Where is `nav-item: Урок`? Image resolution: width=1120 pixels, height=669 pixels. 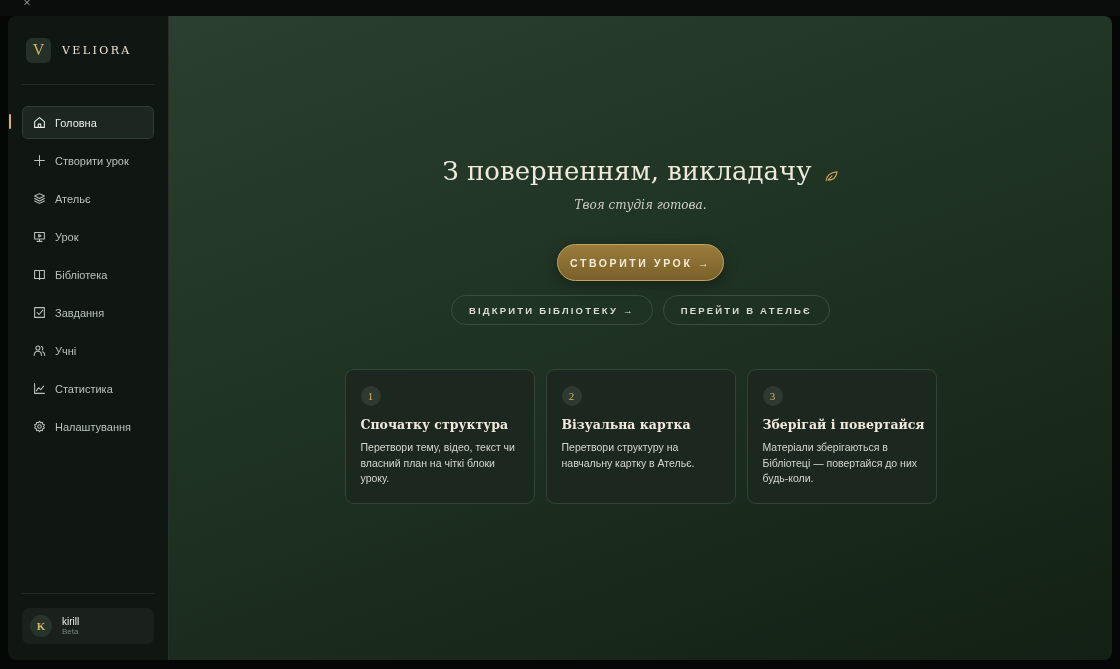
nav-item: Урок is located at coordinates (88, 236).